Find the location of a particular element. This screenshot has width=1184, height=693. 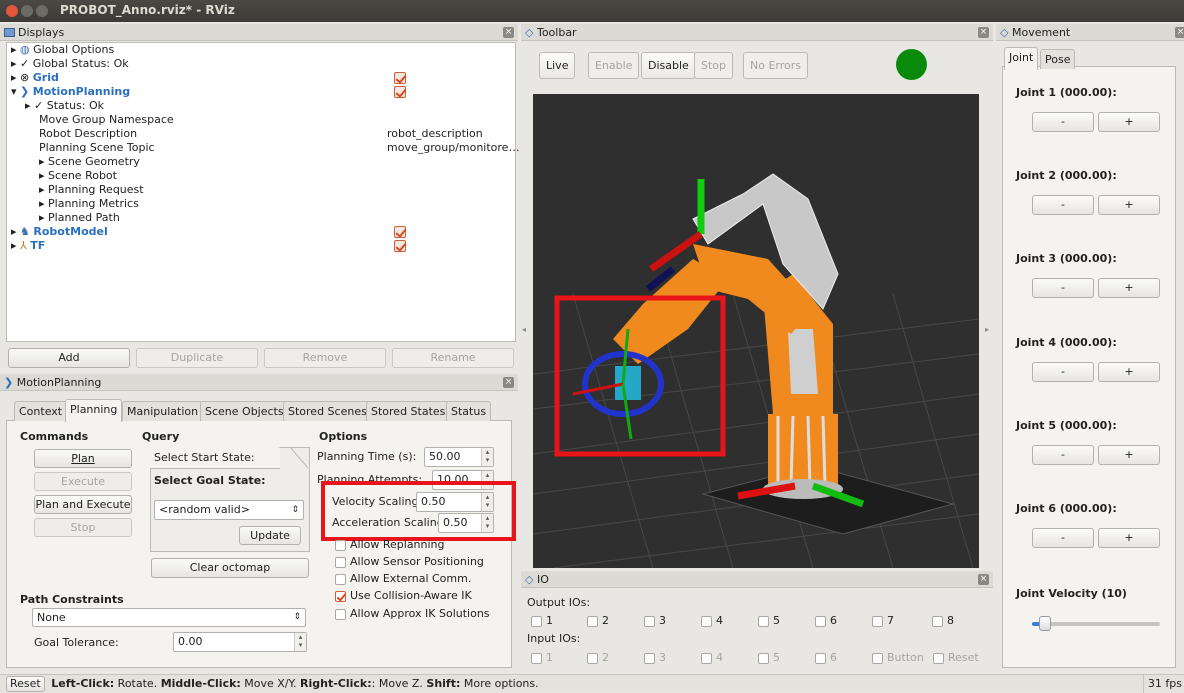

output-io-checkbox-2: 2 is located at coordinates (598, 620).